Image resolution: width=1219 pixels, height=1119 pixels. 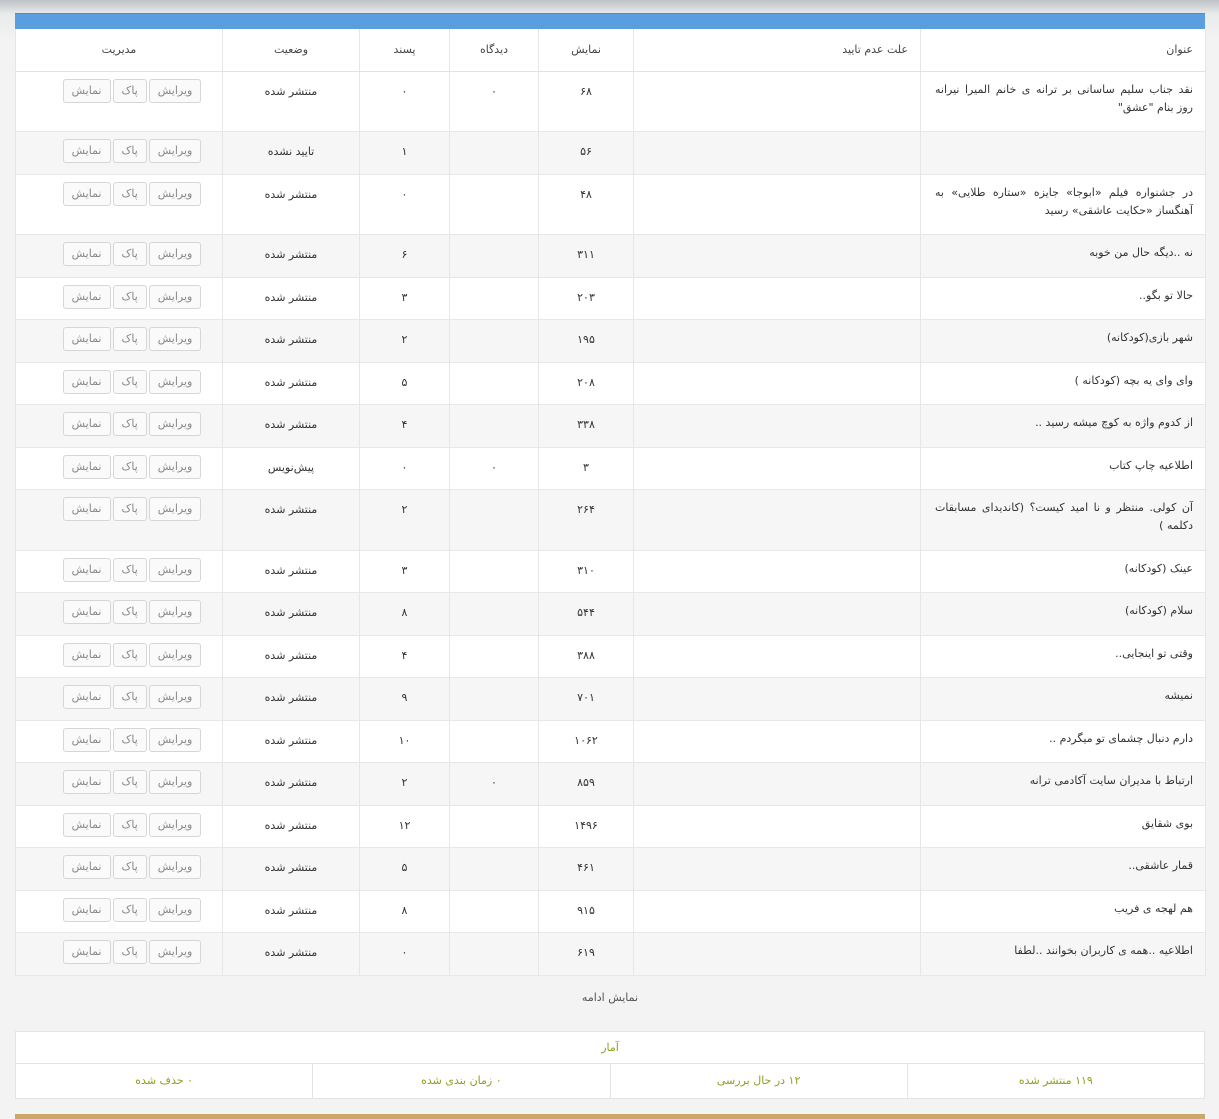 I want to click on post-title: بوی شقایق, so click(x=1063, y=826).